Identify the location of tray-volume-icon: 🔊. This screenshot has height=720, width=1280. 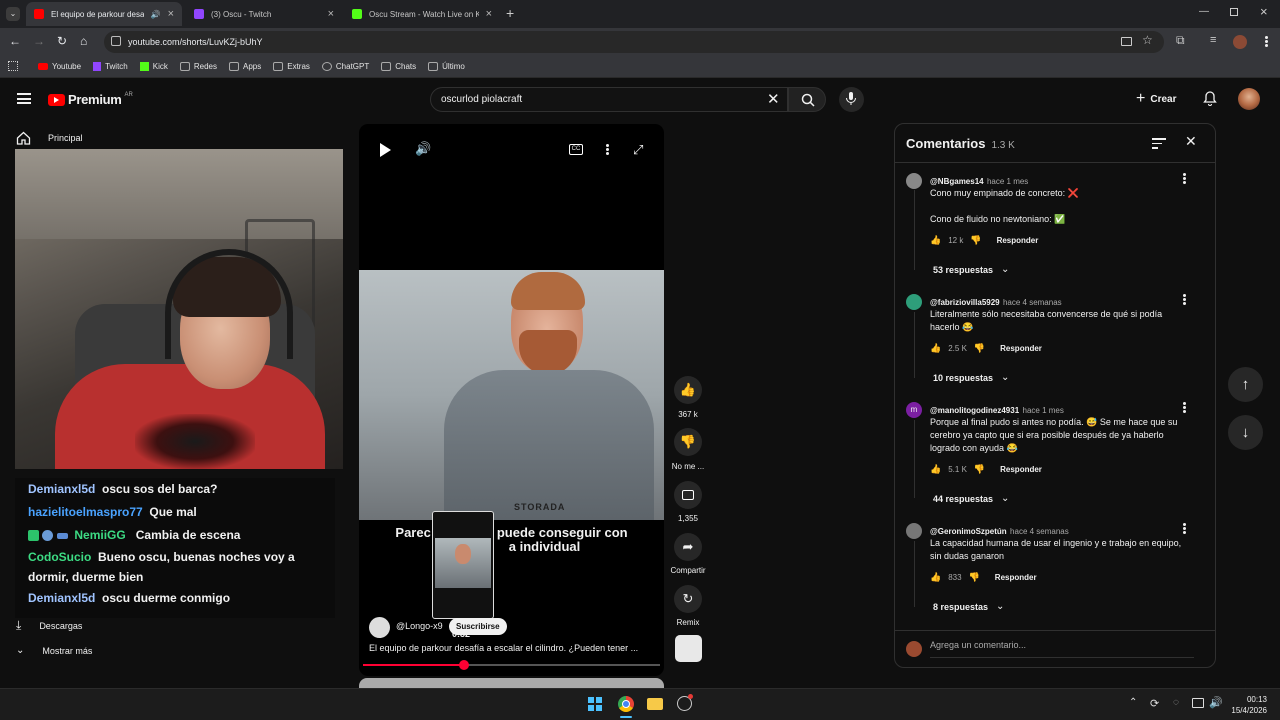
(1216, 702).